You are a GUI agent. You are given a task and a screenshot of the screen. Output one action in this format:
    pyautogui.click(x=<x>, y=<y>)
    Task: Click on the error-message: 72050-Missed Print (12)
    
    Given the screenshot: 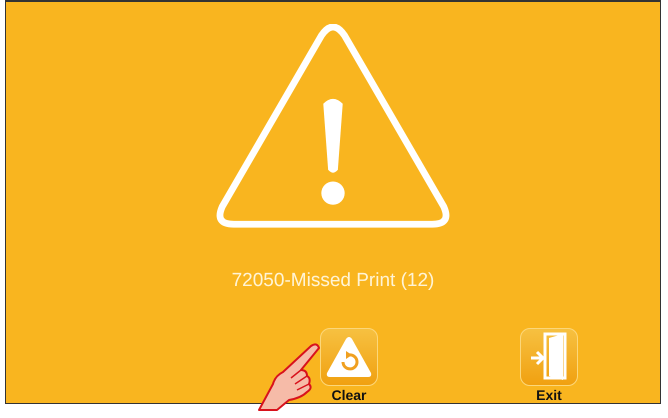 What is the action you would take?
    pyautogui.click(x=333, y=281)
    